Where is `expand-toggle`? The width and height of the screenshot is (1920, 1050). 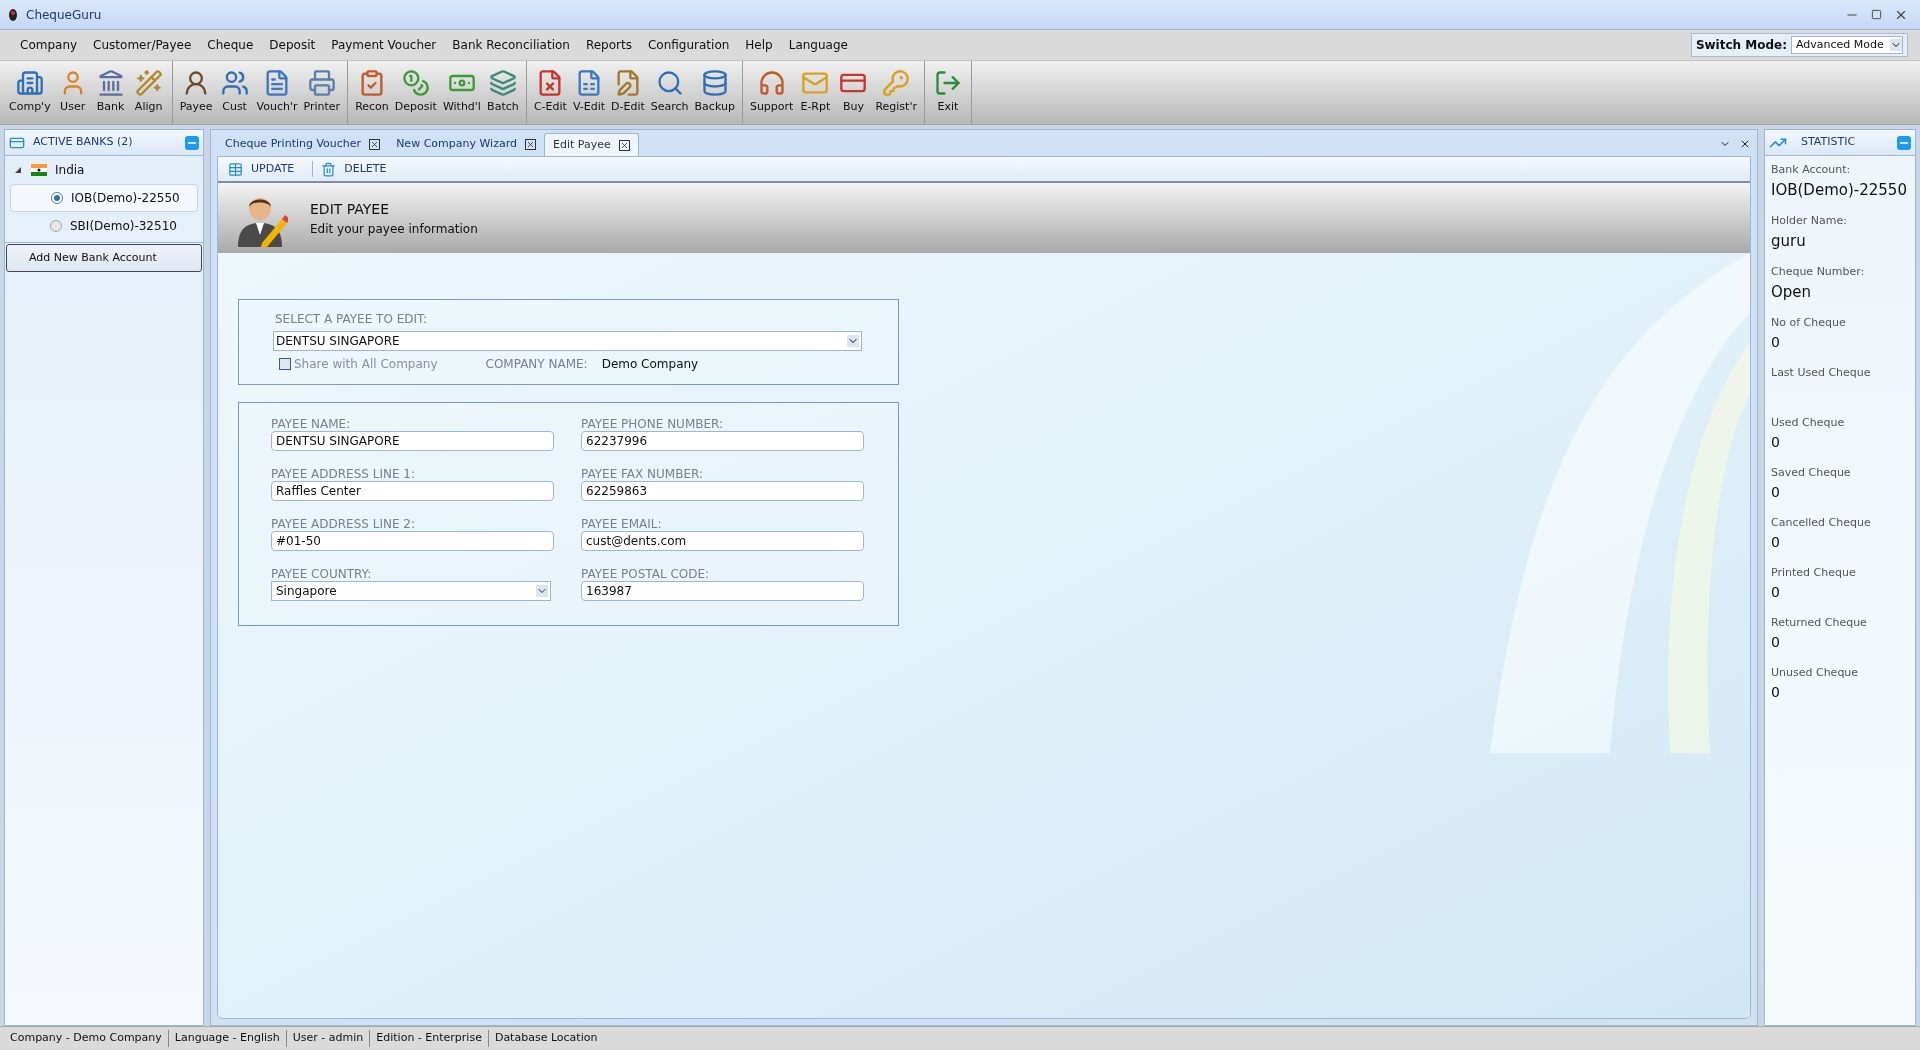
expand-toggle is located at coordinates (18, 170).